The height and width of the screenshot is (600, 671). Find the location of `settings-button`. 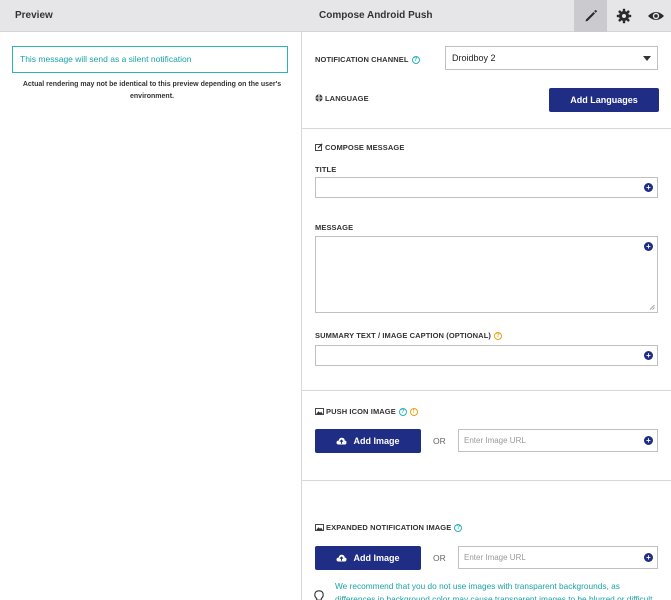

settings-button is located at coordinates (623, 16).